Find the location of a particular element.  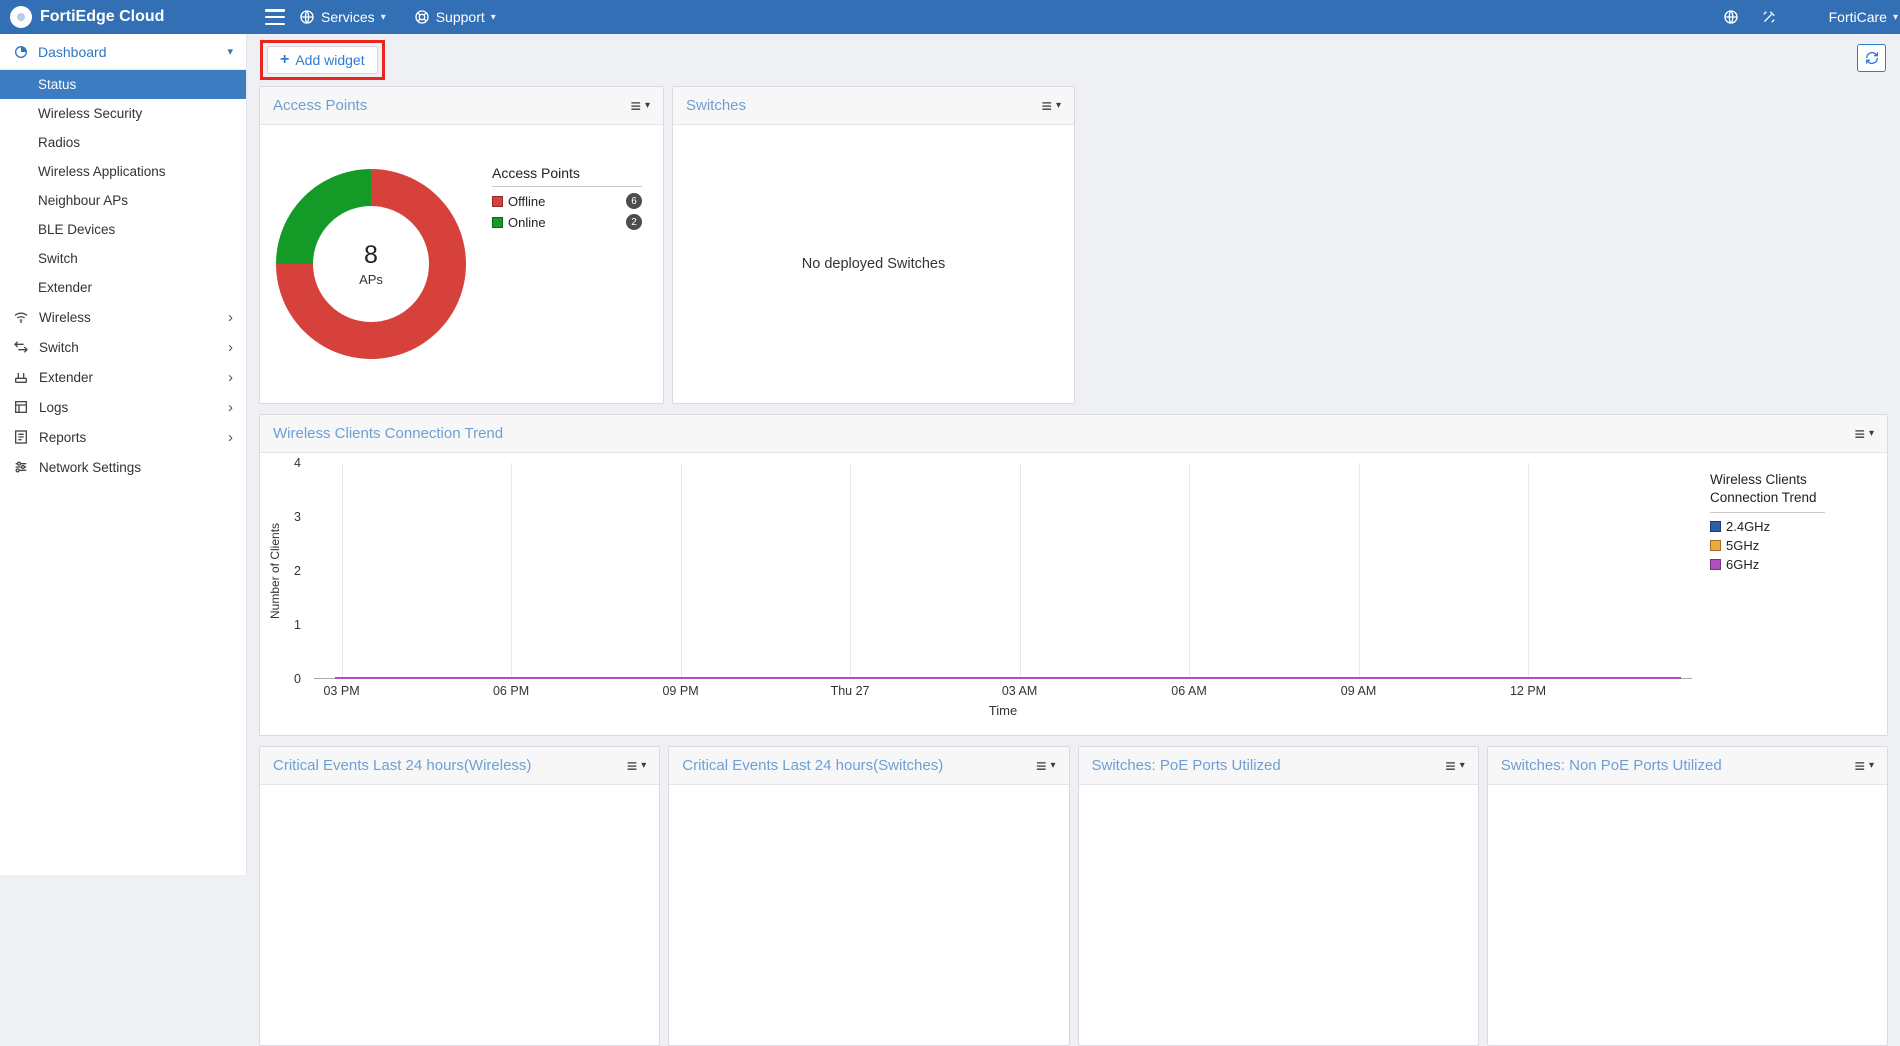

sidebar-section-label: Extender is located at coordinates (66, 377).